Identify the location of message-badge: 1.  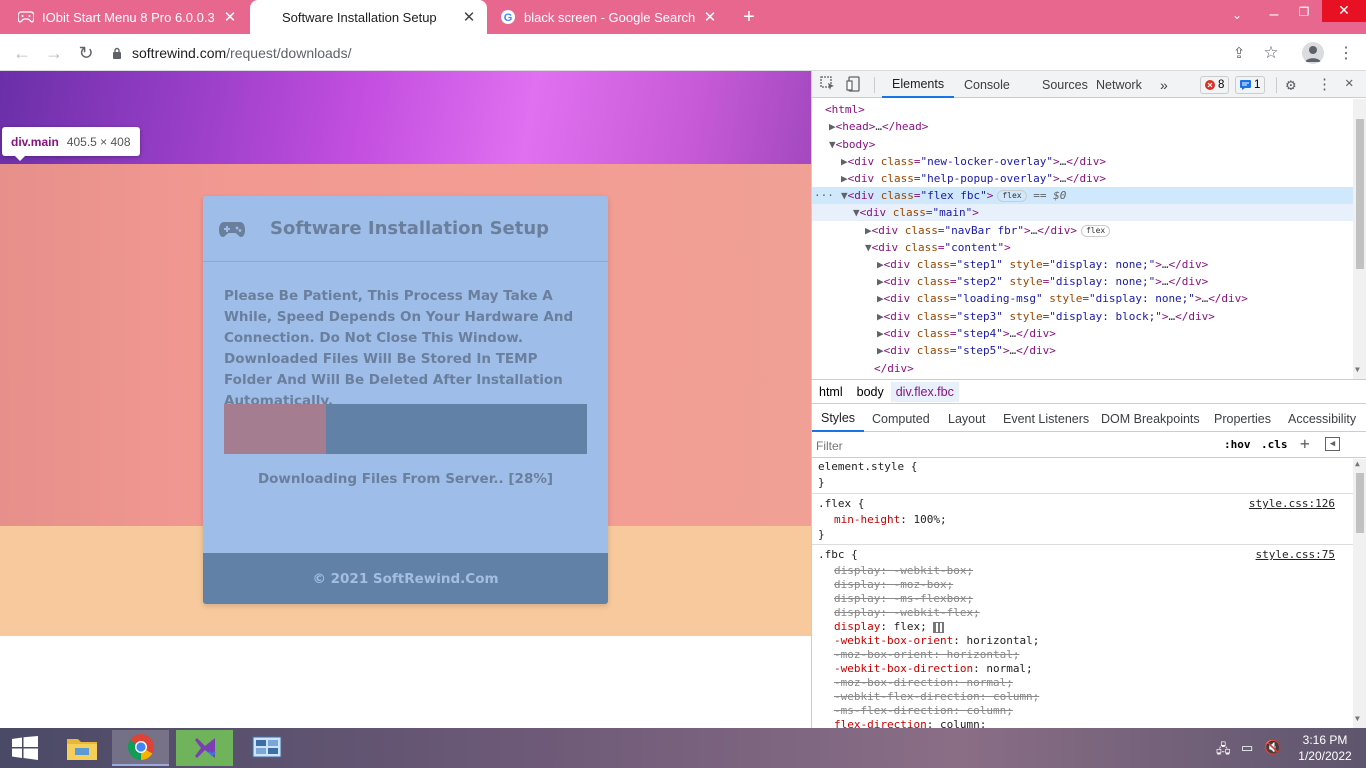
(1250, 85).